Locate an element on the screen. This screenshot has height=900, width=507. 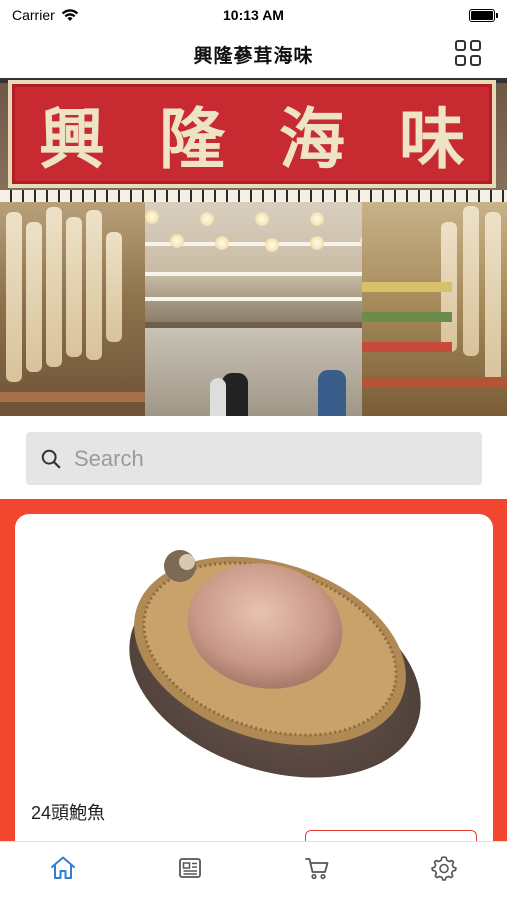
search-icon is located at coordinates (51, 458).